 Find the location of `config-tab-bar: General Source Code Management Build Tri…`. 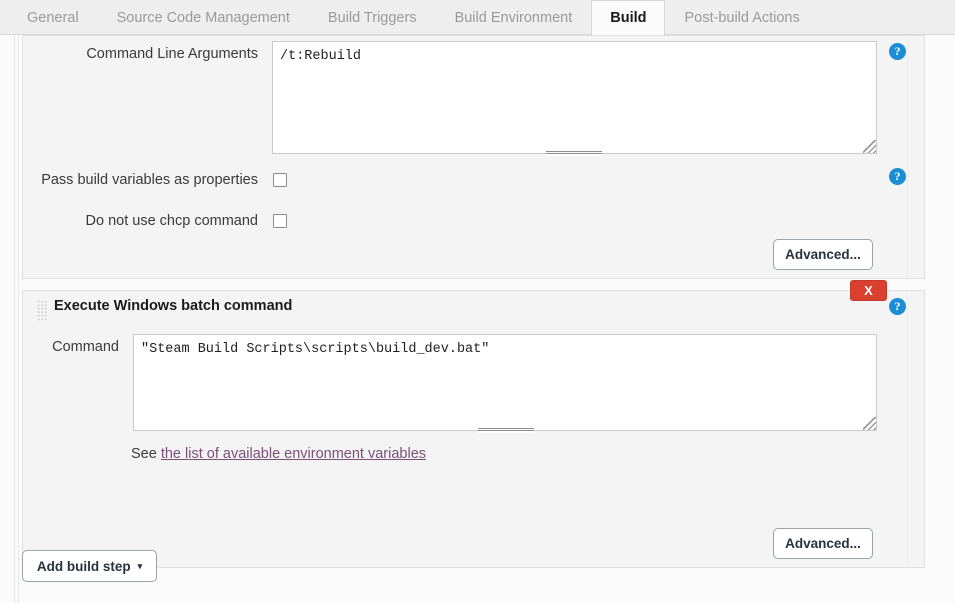

config-tab-bar: General Source Code Management Build Tri… is located at coordinates (477, 18).